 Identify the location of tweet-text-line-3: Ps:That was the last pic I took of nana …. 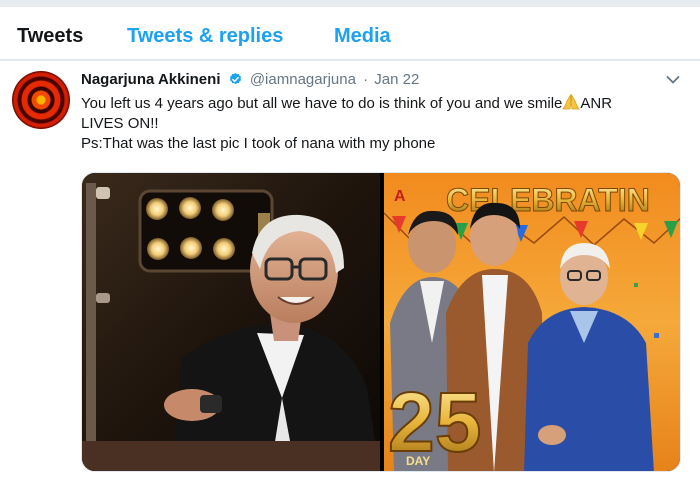
(258, 143).